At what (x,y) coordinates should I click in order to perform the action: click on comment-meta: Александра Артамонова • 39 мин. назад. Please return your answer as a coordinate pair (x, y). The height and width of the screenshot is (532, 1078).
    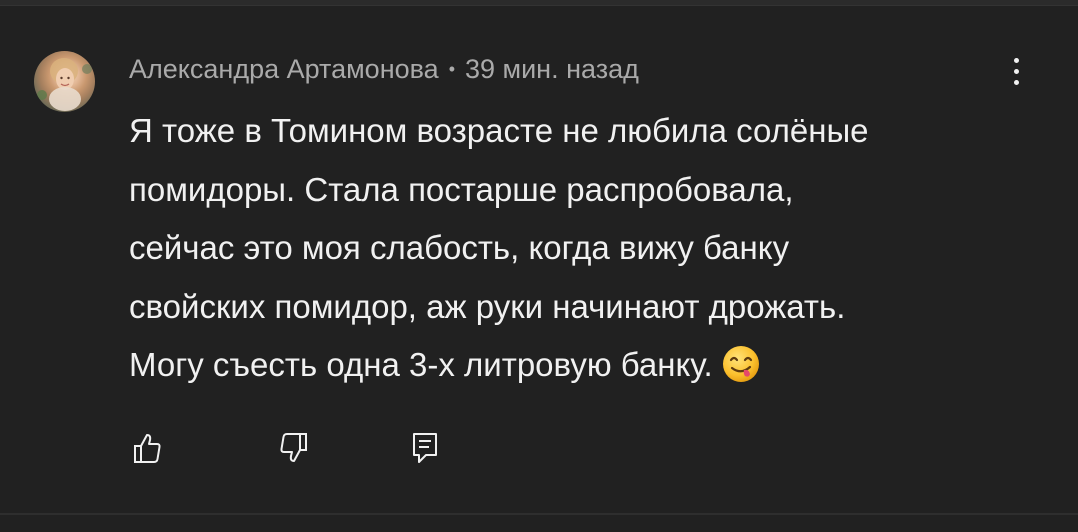
    Looking at the image, I should click on (384, 69).